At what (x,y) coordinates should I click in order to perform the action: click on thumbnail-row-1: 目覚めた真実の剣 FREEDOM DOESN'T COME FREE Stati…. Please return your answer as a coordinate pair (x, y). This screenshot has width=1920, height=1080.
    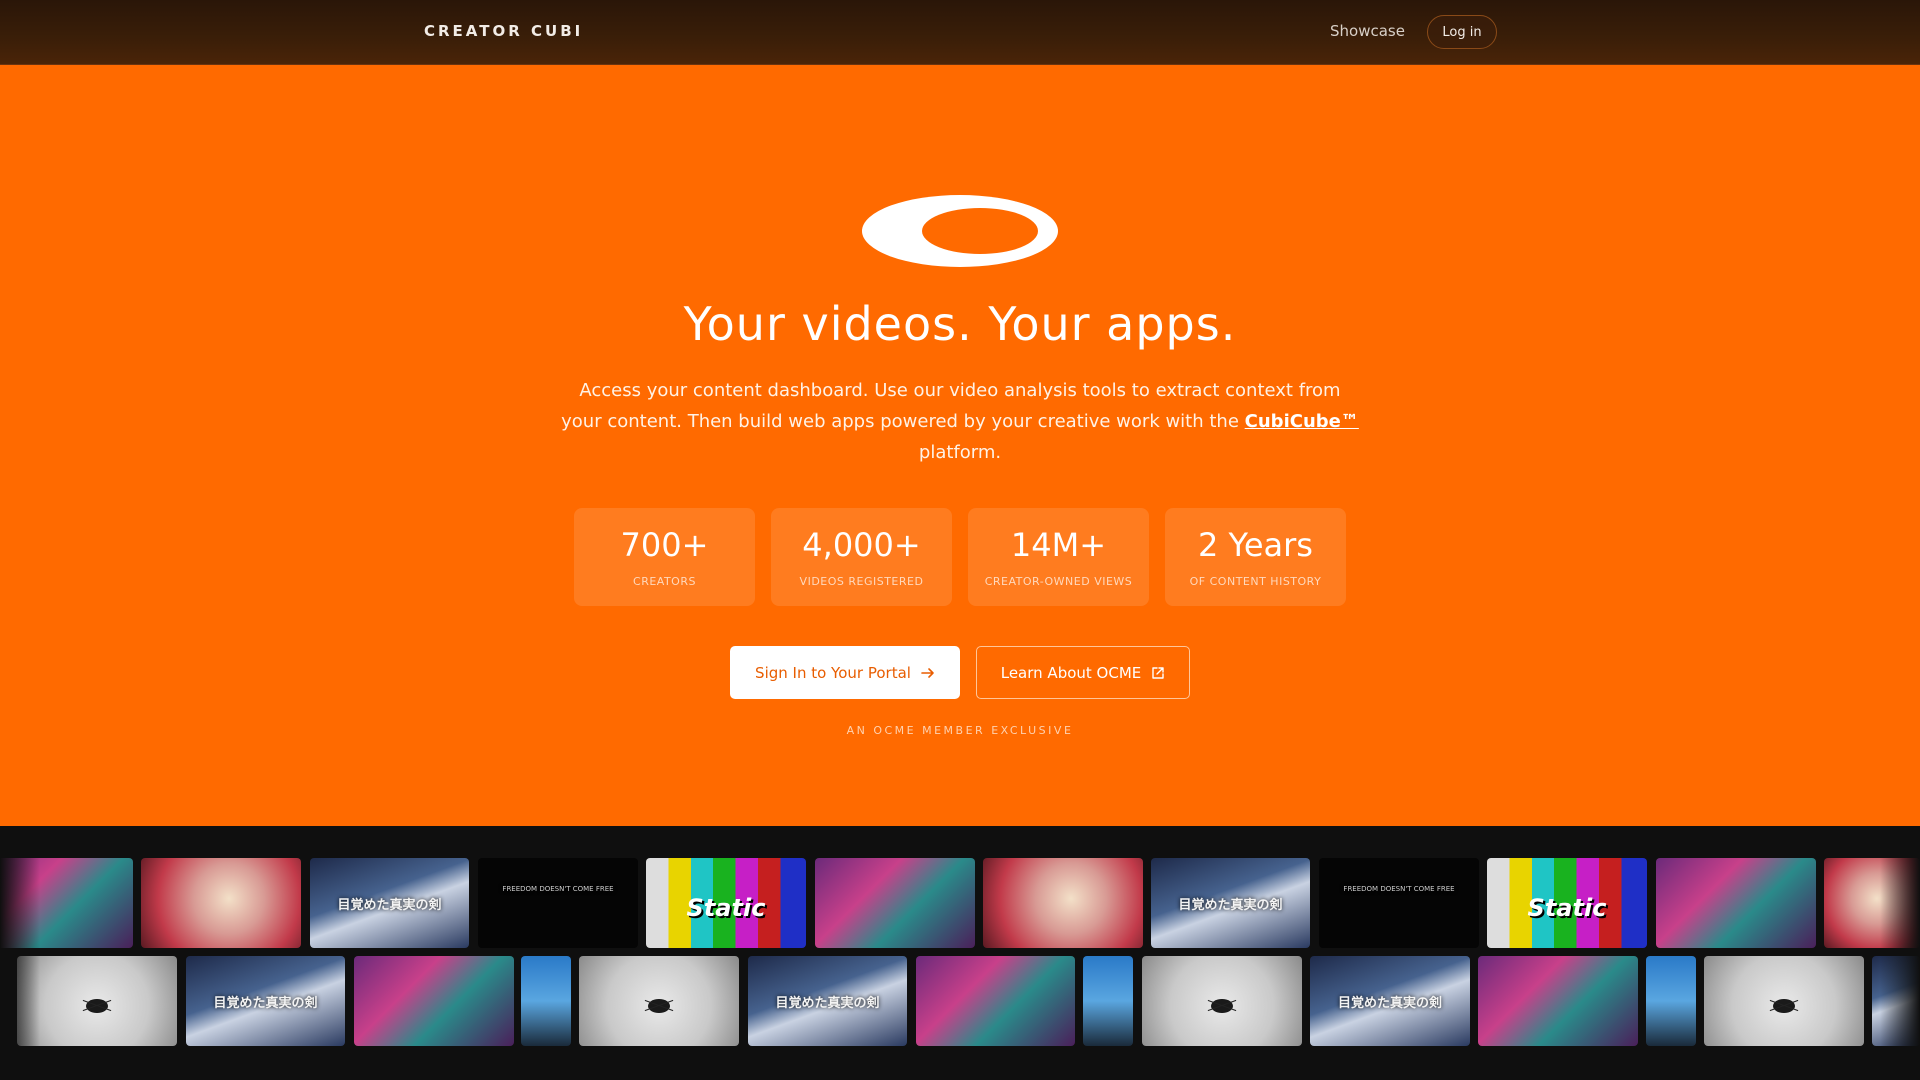
    Looking at the image, I should click on (960, 903).